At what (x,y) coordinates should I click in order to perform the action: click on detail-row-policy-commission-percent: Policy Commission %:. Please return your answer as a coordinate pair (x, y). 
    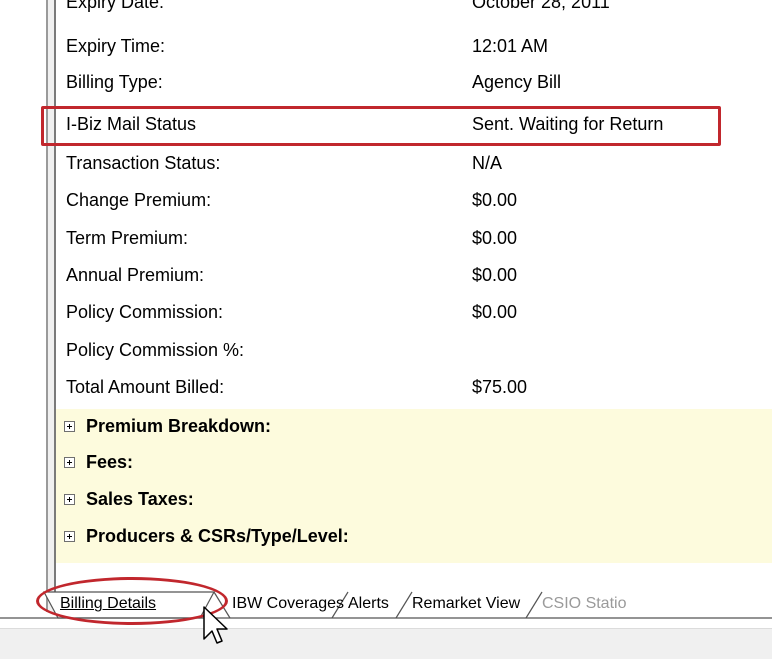
    Looking at the image, I should click on (414, 351).